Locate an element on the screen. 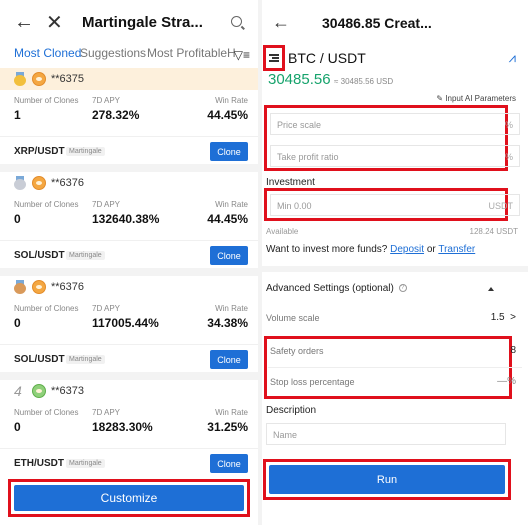  customize-button: Customize is located at coordinates (129, 498).